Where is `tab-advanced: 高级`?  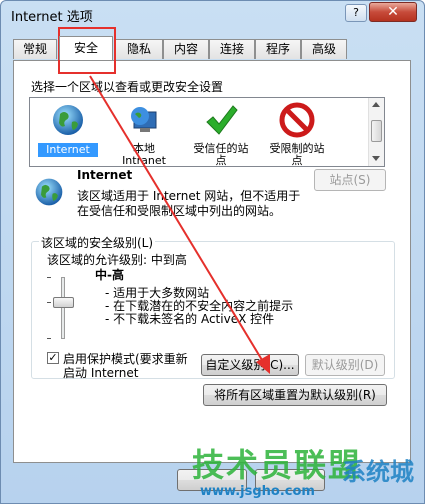 tab-advanced: 高级 is located at coordinates (324, 49).